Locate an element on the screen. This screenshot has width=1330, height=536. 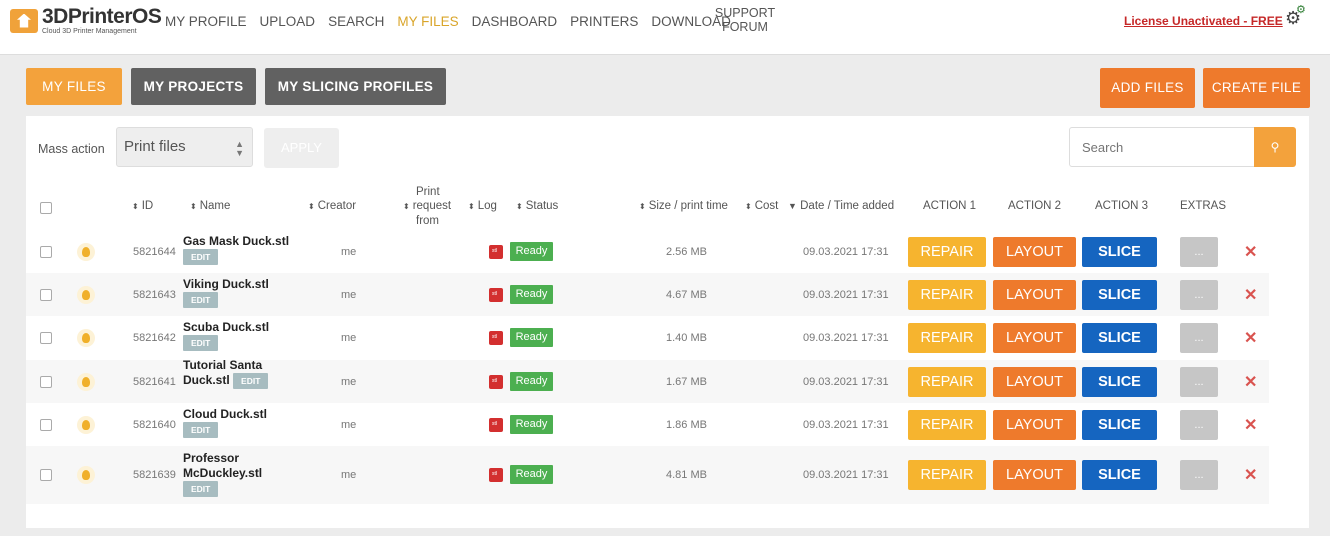
header-size: Size / print time is located at coordinates (683, 206).